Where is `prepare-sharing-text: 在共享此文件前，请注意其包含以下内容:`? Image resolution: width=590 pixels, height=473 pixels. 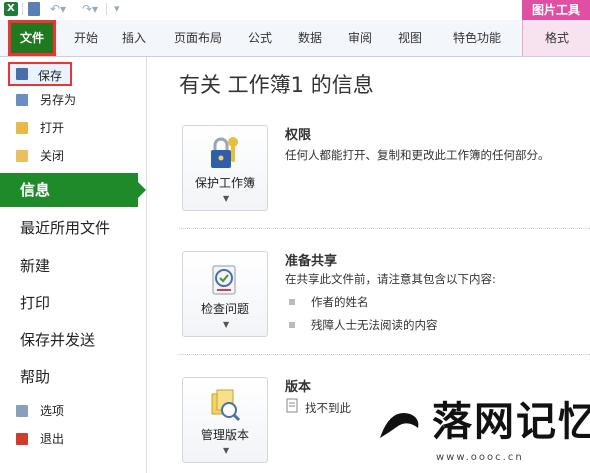
prepare-sharing-text: 在共享此文件前，请注意其包含以下内容: is located at coordinates (390, 279).